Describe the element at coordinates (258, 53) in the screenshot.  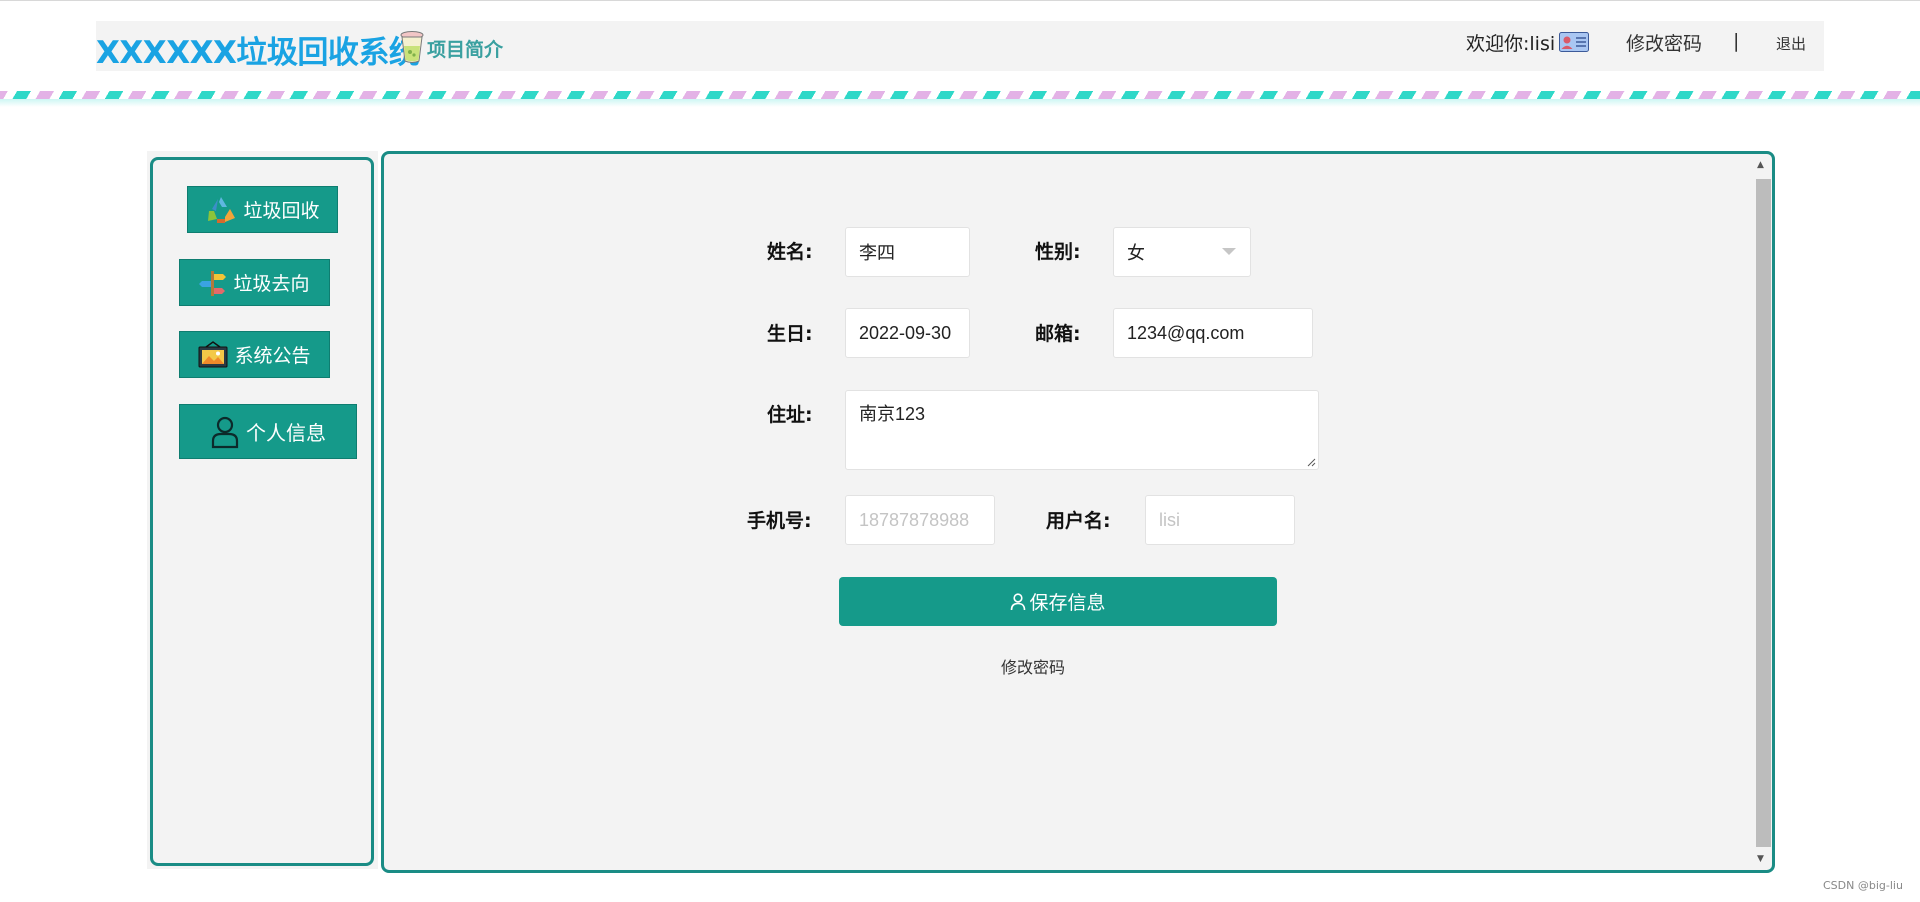
I see `app-title: XXXXXX垃圾回收系统` at that location.